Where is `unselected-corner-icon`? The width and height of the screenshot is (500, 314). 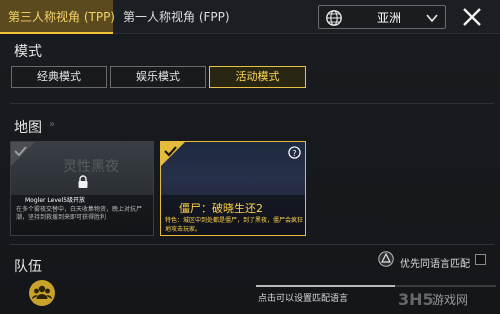 unselected-corner-icon is located at coordinates (23, 154).